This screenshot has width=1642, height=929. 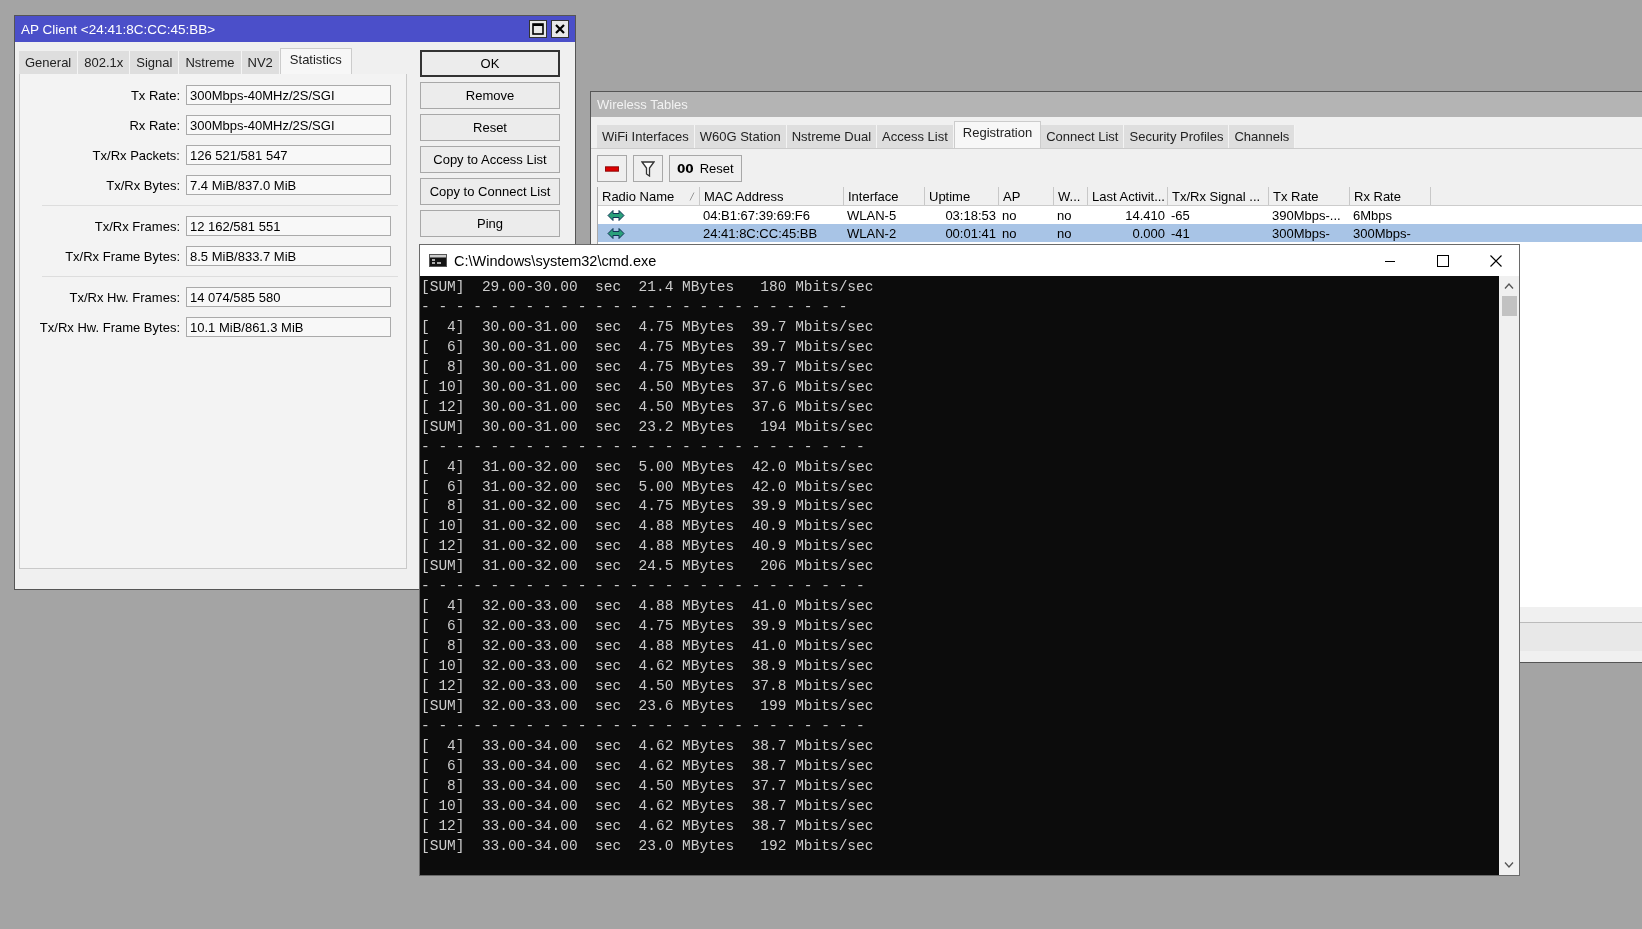 I want to click on filter-button, so click(x=648, y=168).